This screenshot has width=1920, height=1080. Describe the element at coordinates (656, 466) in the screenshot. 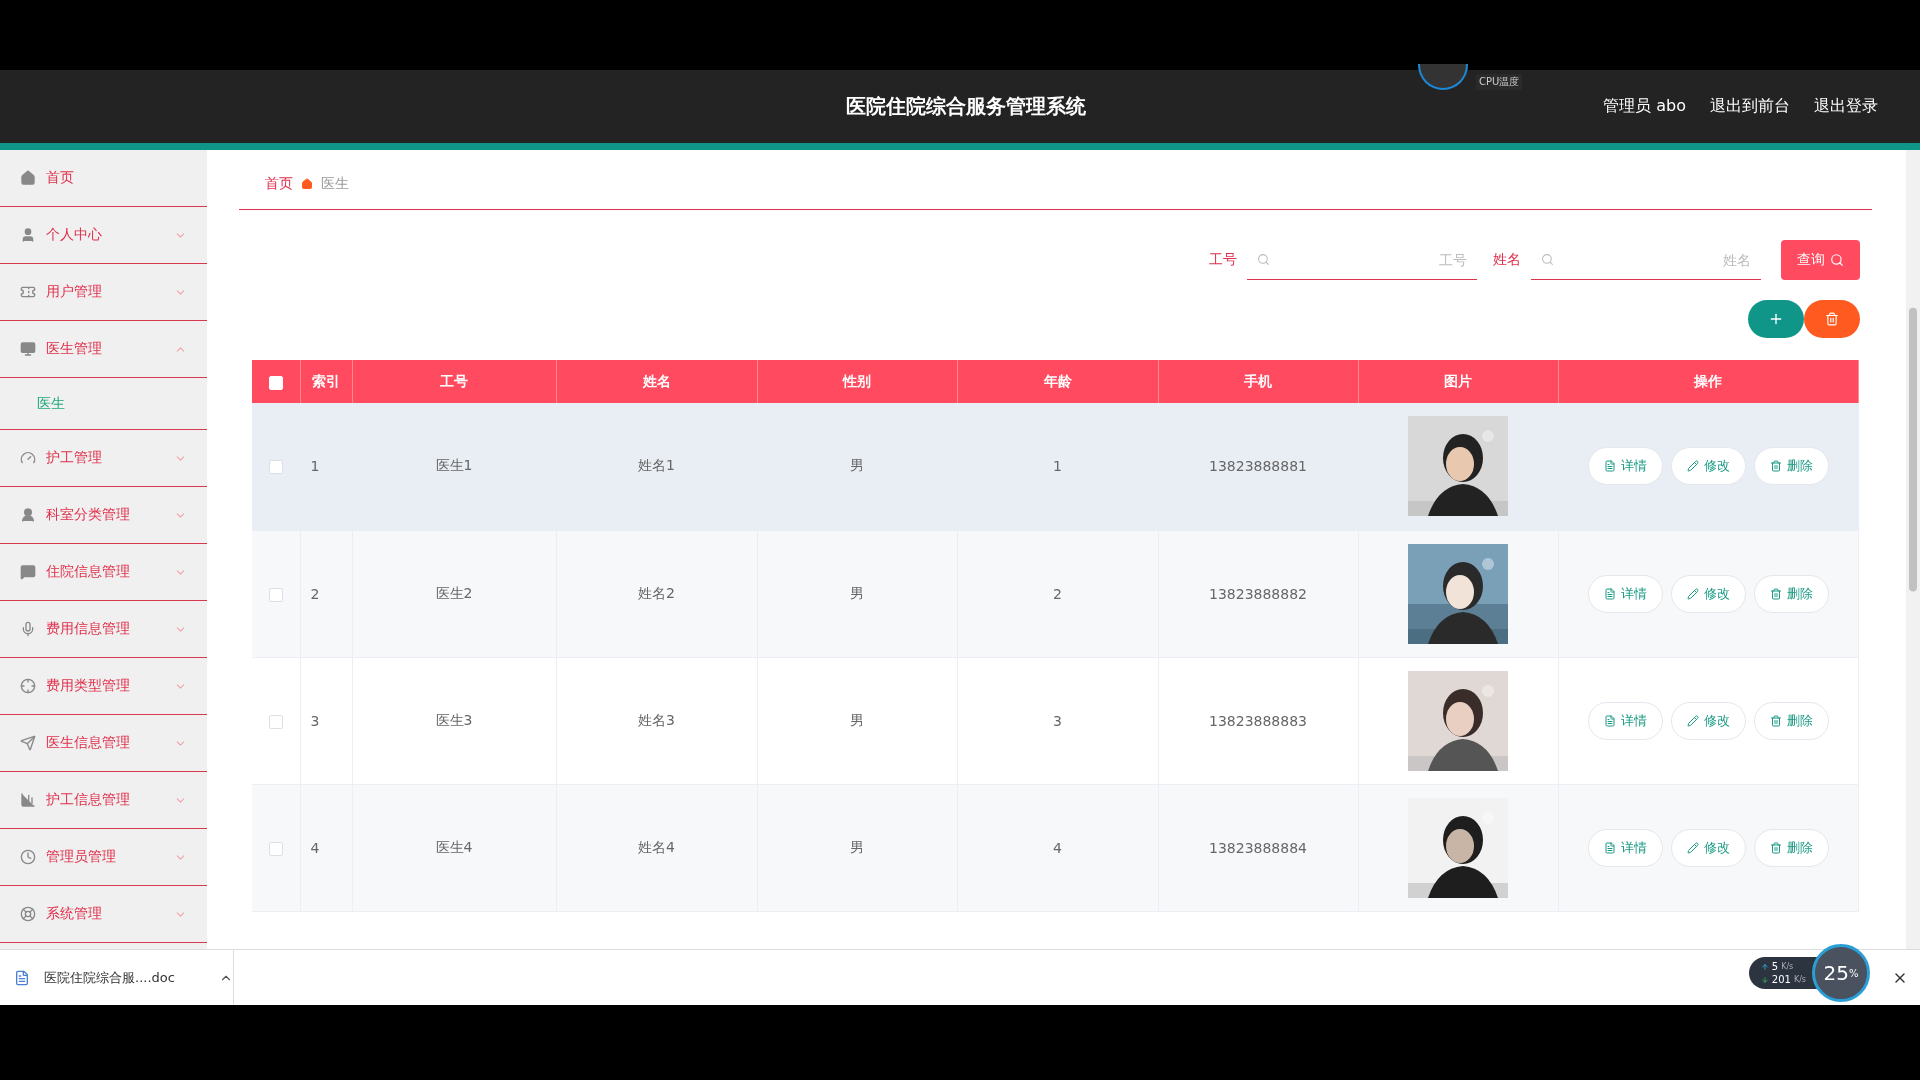

I see `table-cell: 姓名1` at that location.